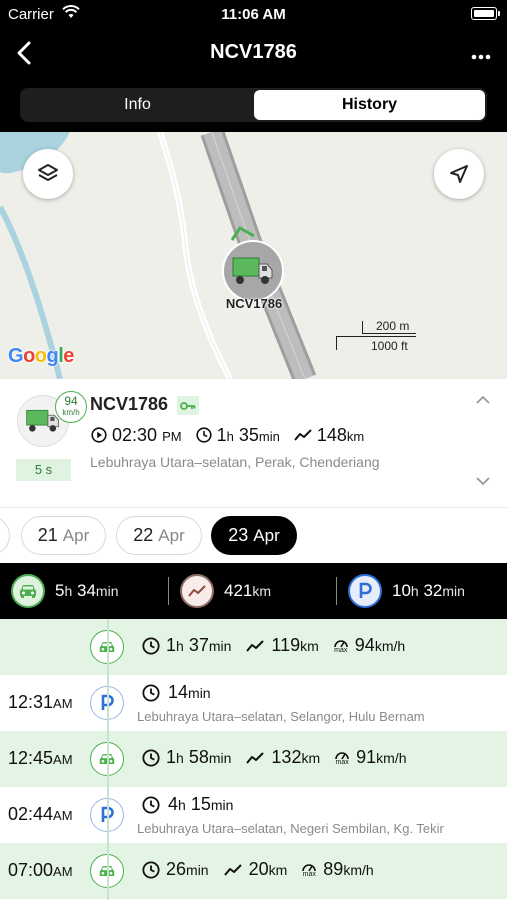  Describe the element at coordinates (481, 57) in the screenshot. I see `ellipsis-icon` at that location.